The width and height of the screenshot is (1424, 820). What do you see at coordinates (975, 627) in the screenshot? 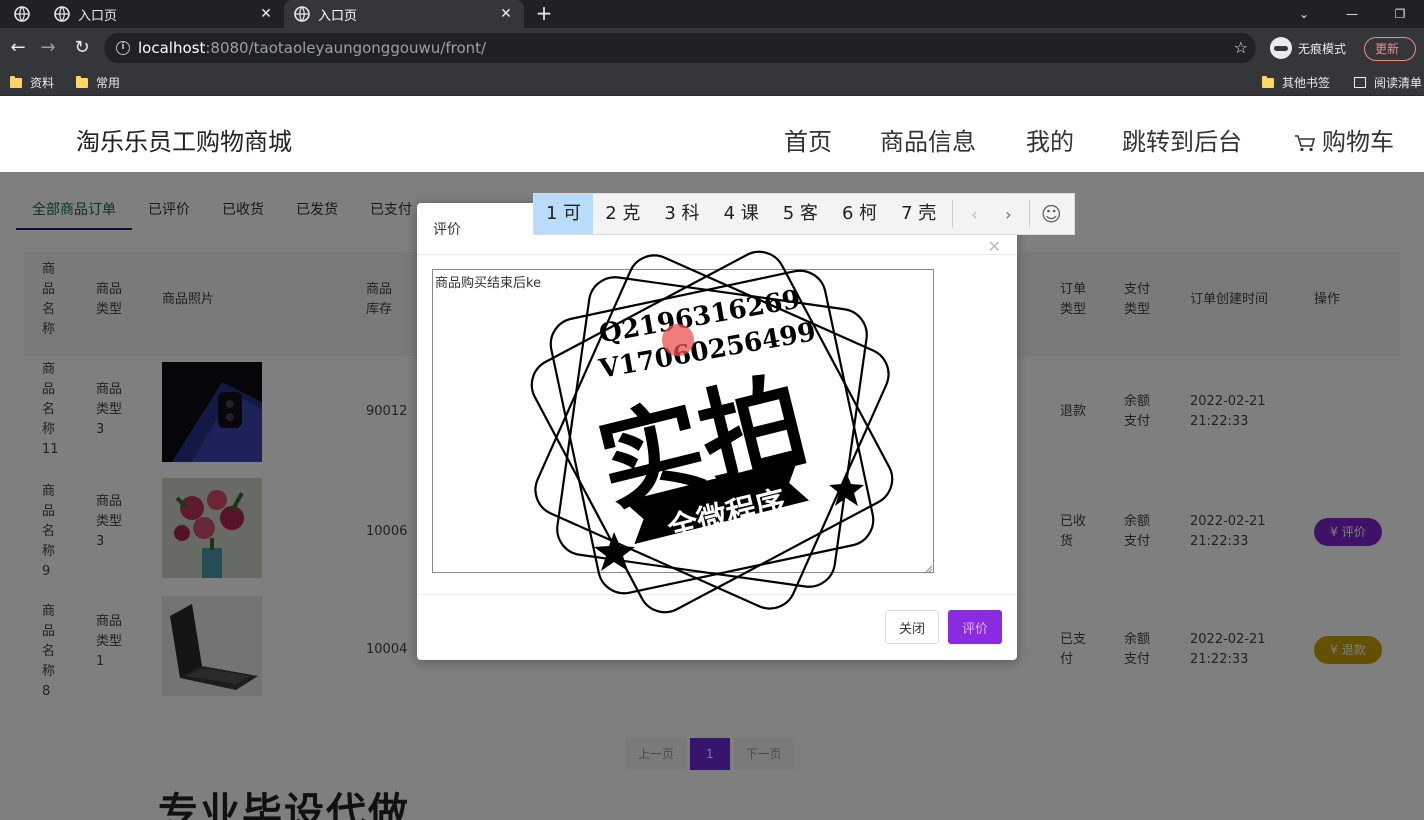
I see `submit-review-button: 评价` at bounding box center [975, 627].